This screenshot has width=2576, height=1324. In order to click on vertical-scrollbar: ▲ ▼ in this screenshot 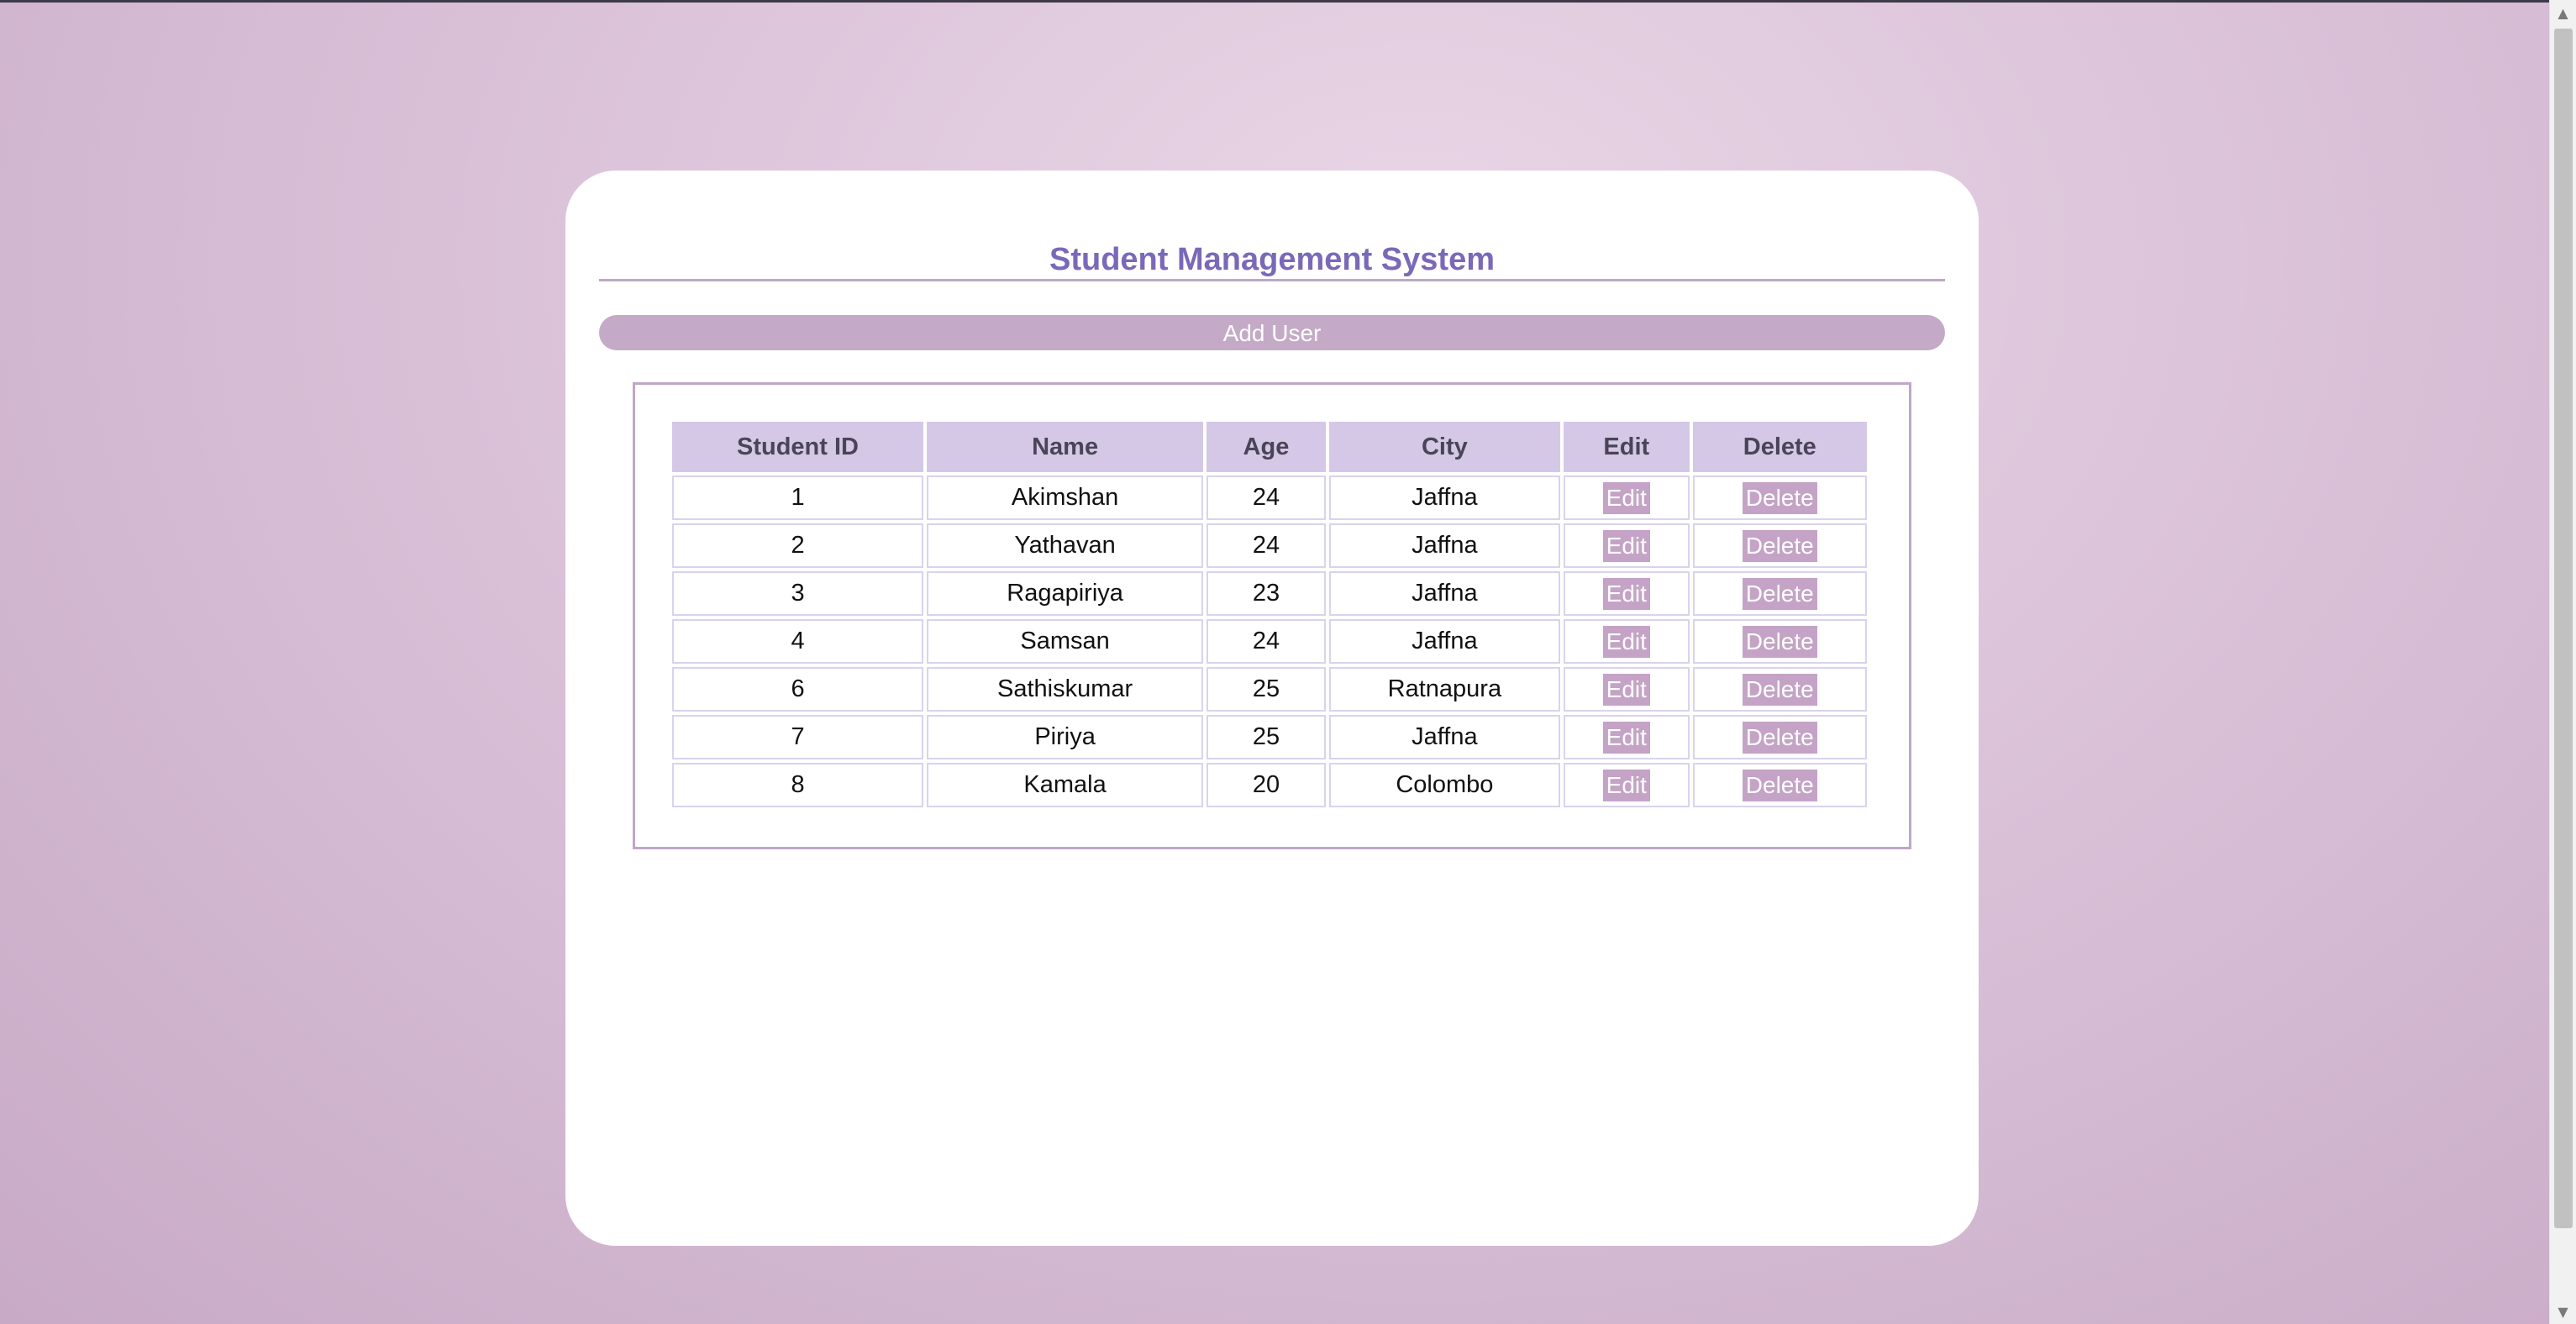, I will do `click(2562, 662)`.